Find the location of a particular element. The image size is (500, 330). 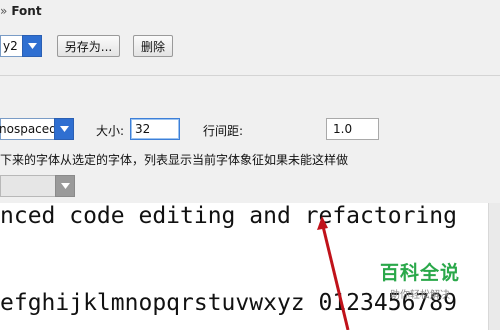

watermark-title: 百科全说 is located at coordinates (419, 273).